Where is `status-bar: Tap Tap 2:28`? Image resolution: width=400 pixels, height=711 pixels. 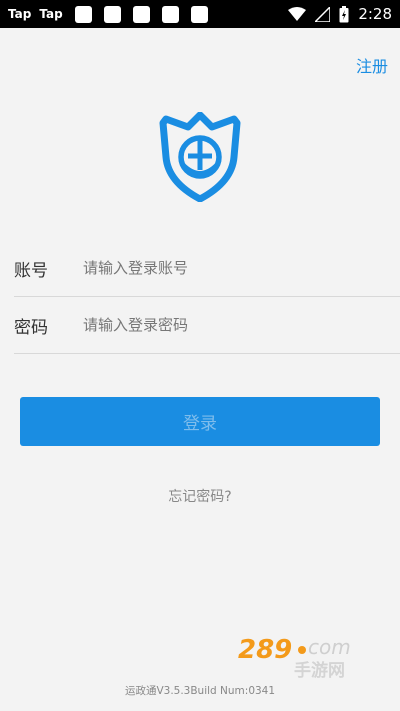 status-bar: Tap Tap 2:28 is located at coordinates (200, 14).